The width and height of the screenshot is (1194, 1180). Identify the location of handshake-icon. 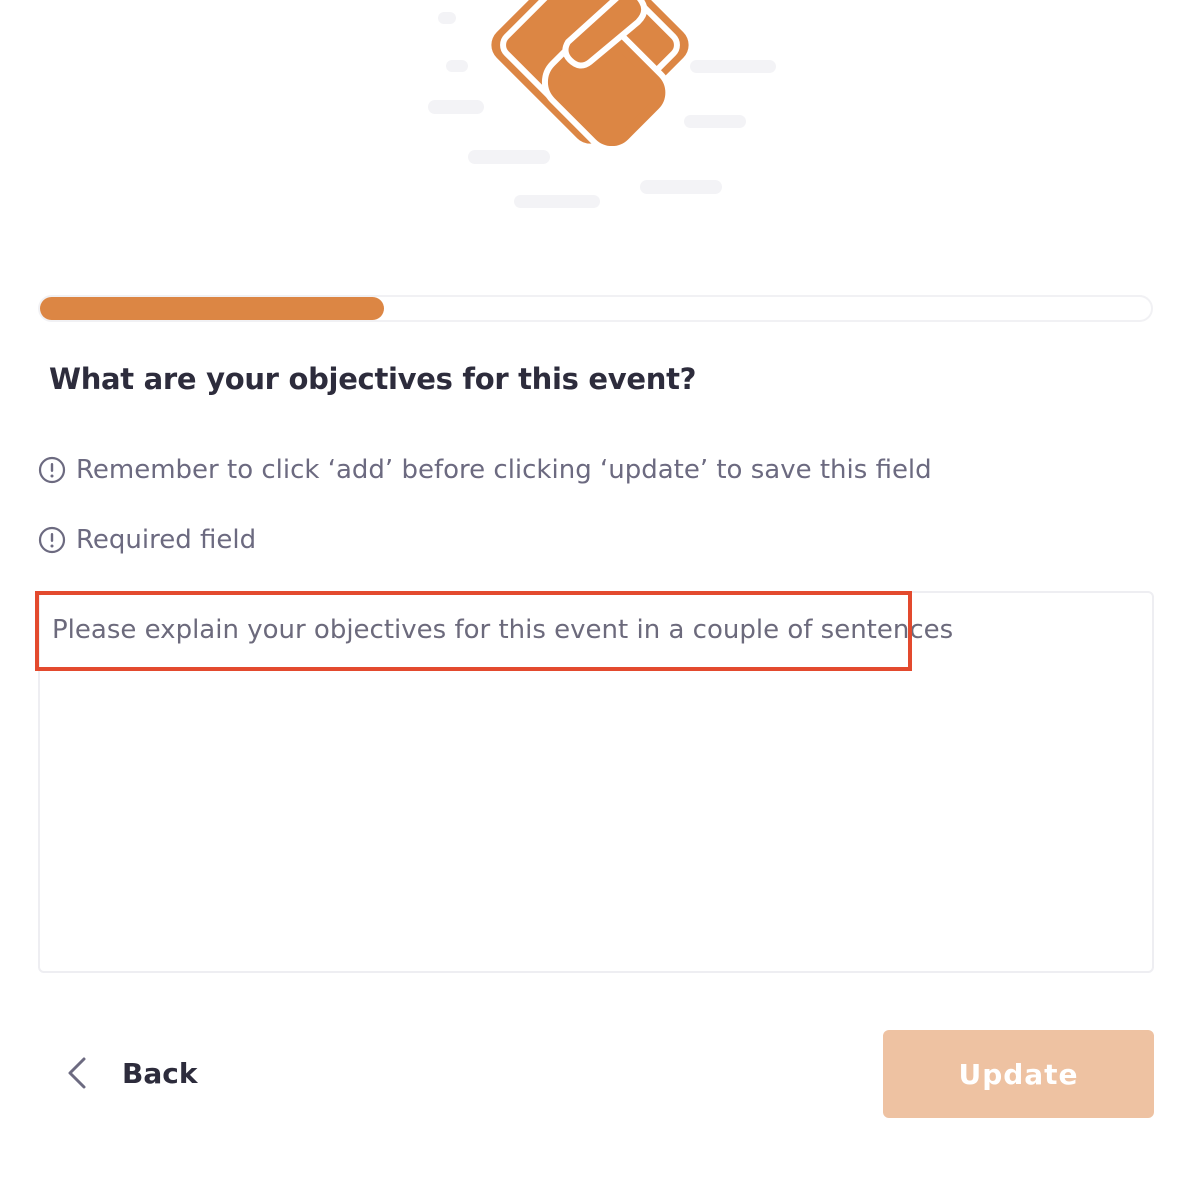
(602, 104).